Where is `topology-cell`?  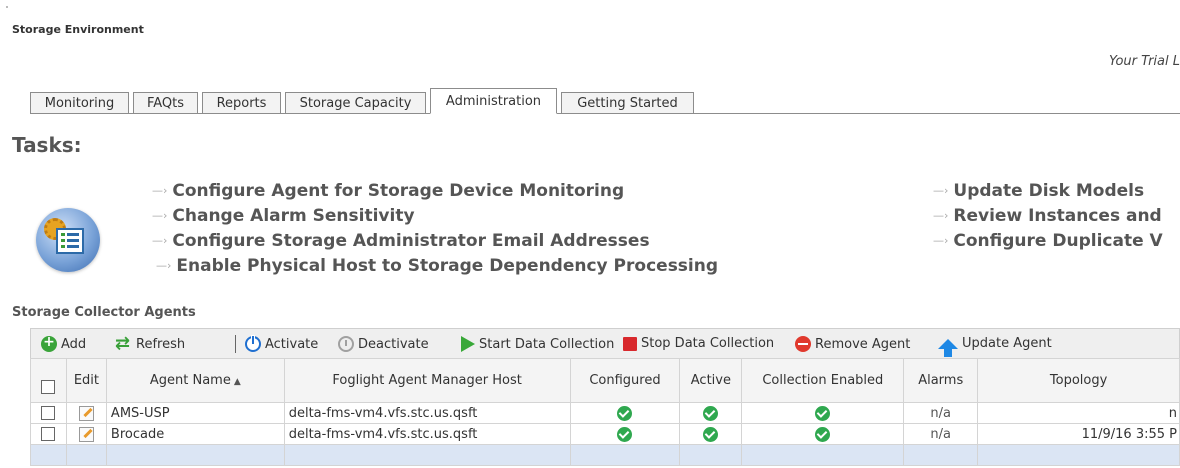 topology-cell is located at coordinates (1078, 455).